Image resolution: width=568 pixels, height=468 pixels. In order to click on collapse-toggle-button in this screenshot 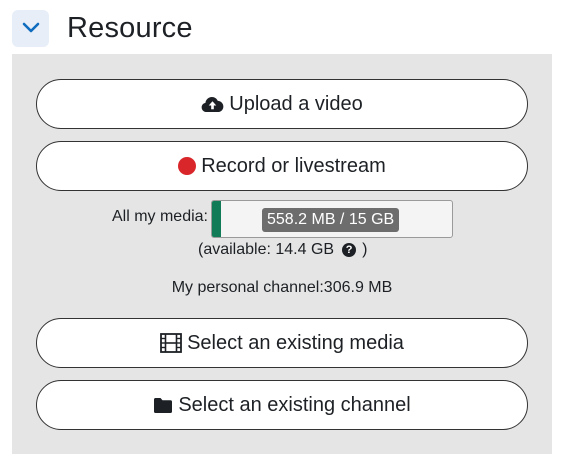, I will do `click(30, 28)`.